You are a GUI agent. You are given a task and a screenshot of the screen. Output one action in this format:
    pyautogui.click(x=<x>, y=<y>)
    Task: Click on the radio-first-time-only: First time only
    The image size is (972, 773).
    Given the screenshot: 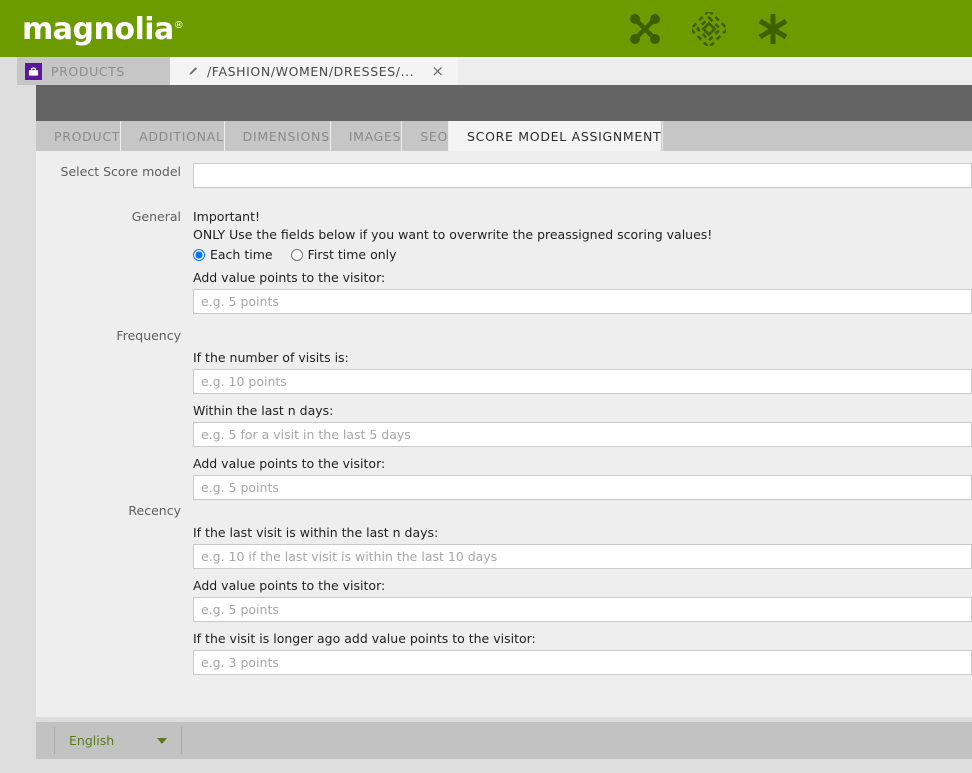 What is the action you would take?
    pyautogui.click(x=343, y=254)
    